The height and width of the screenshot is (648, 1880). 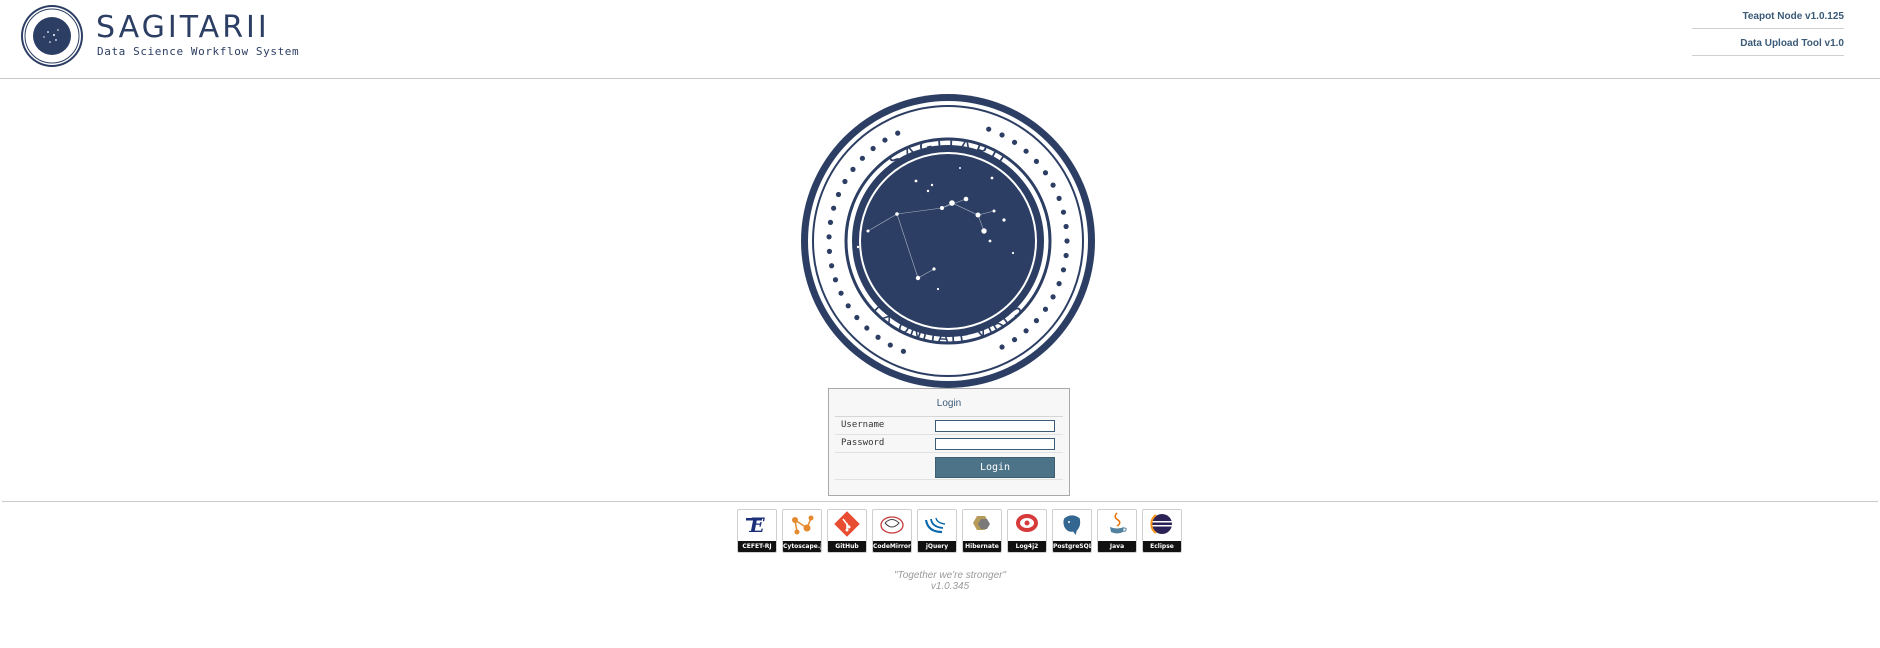 What do you see at coordinates (757, 546) in the screenshot?
I see `tech-label: CEFET-RJ` at bounding box center [757, 546].